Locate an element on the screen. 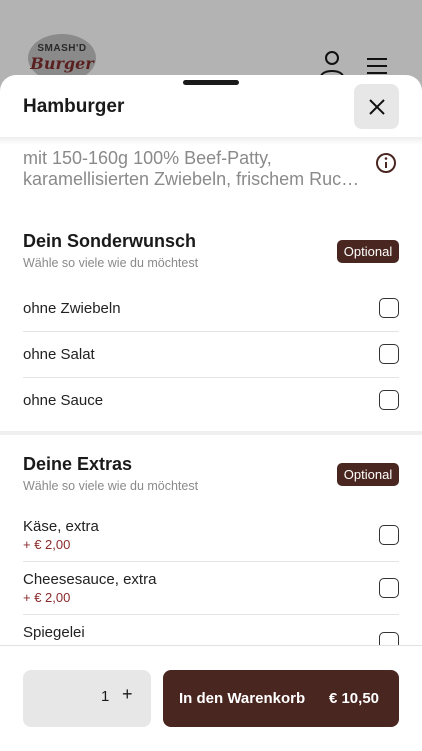 The image size is (422, 751). add-to-cart-label: In den Warenkorb is located at coordinates (242, 698).